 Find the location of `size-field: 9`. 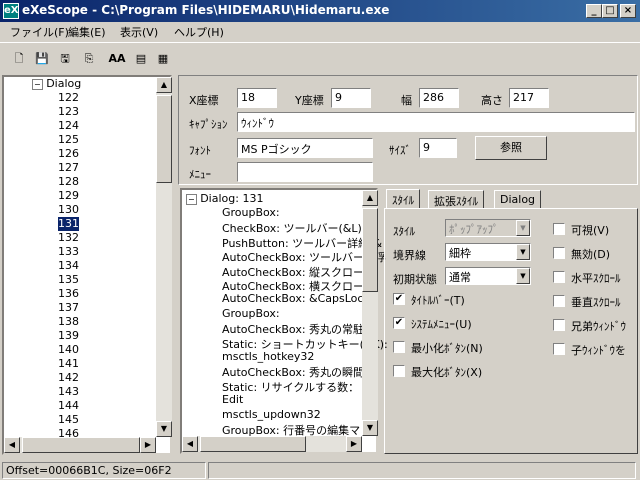

size-field: 9 is located at coordinates (438, 148).